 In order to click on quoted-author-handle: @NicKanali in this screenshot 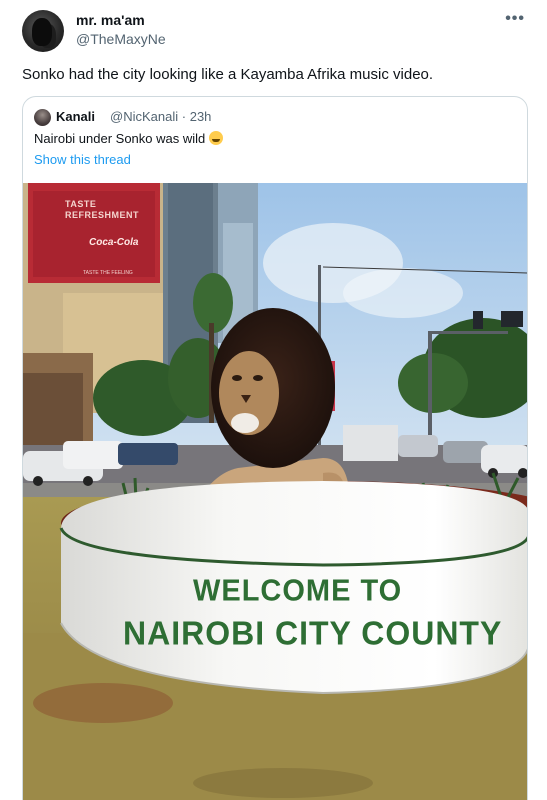, I will do `click(144, 116)`.